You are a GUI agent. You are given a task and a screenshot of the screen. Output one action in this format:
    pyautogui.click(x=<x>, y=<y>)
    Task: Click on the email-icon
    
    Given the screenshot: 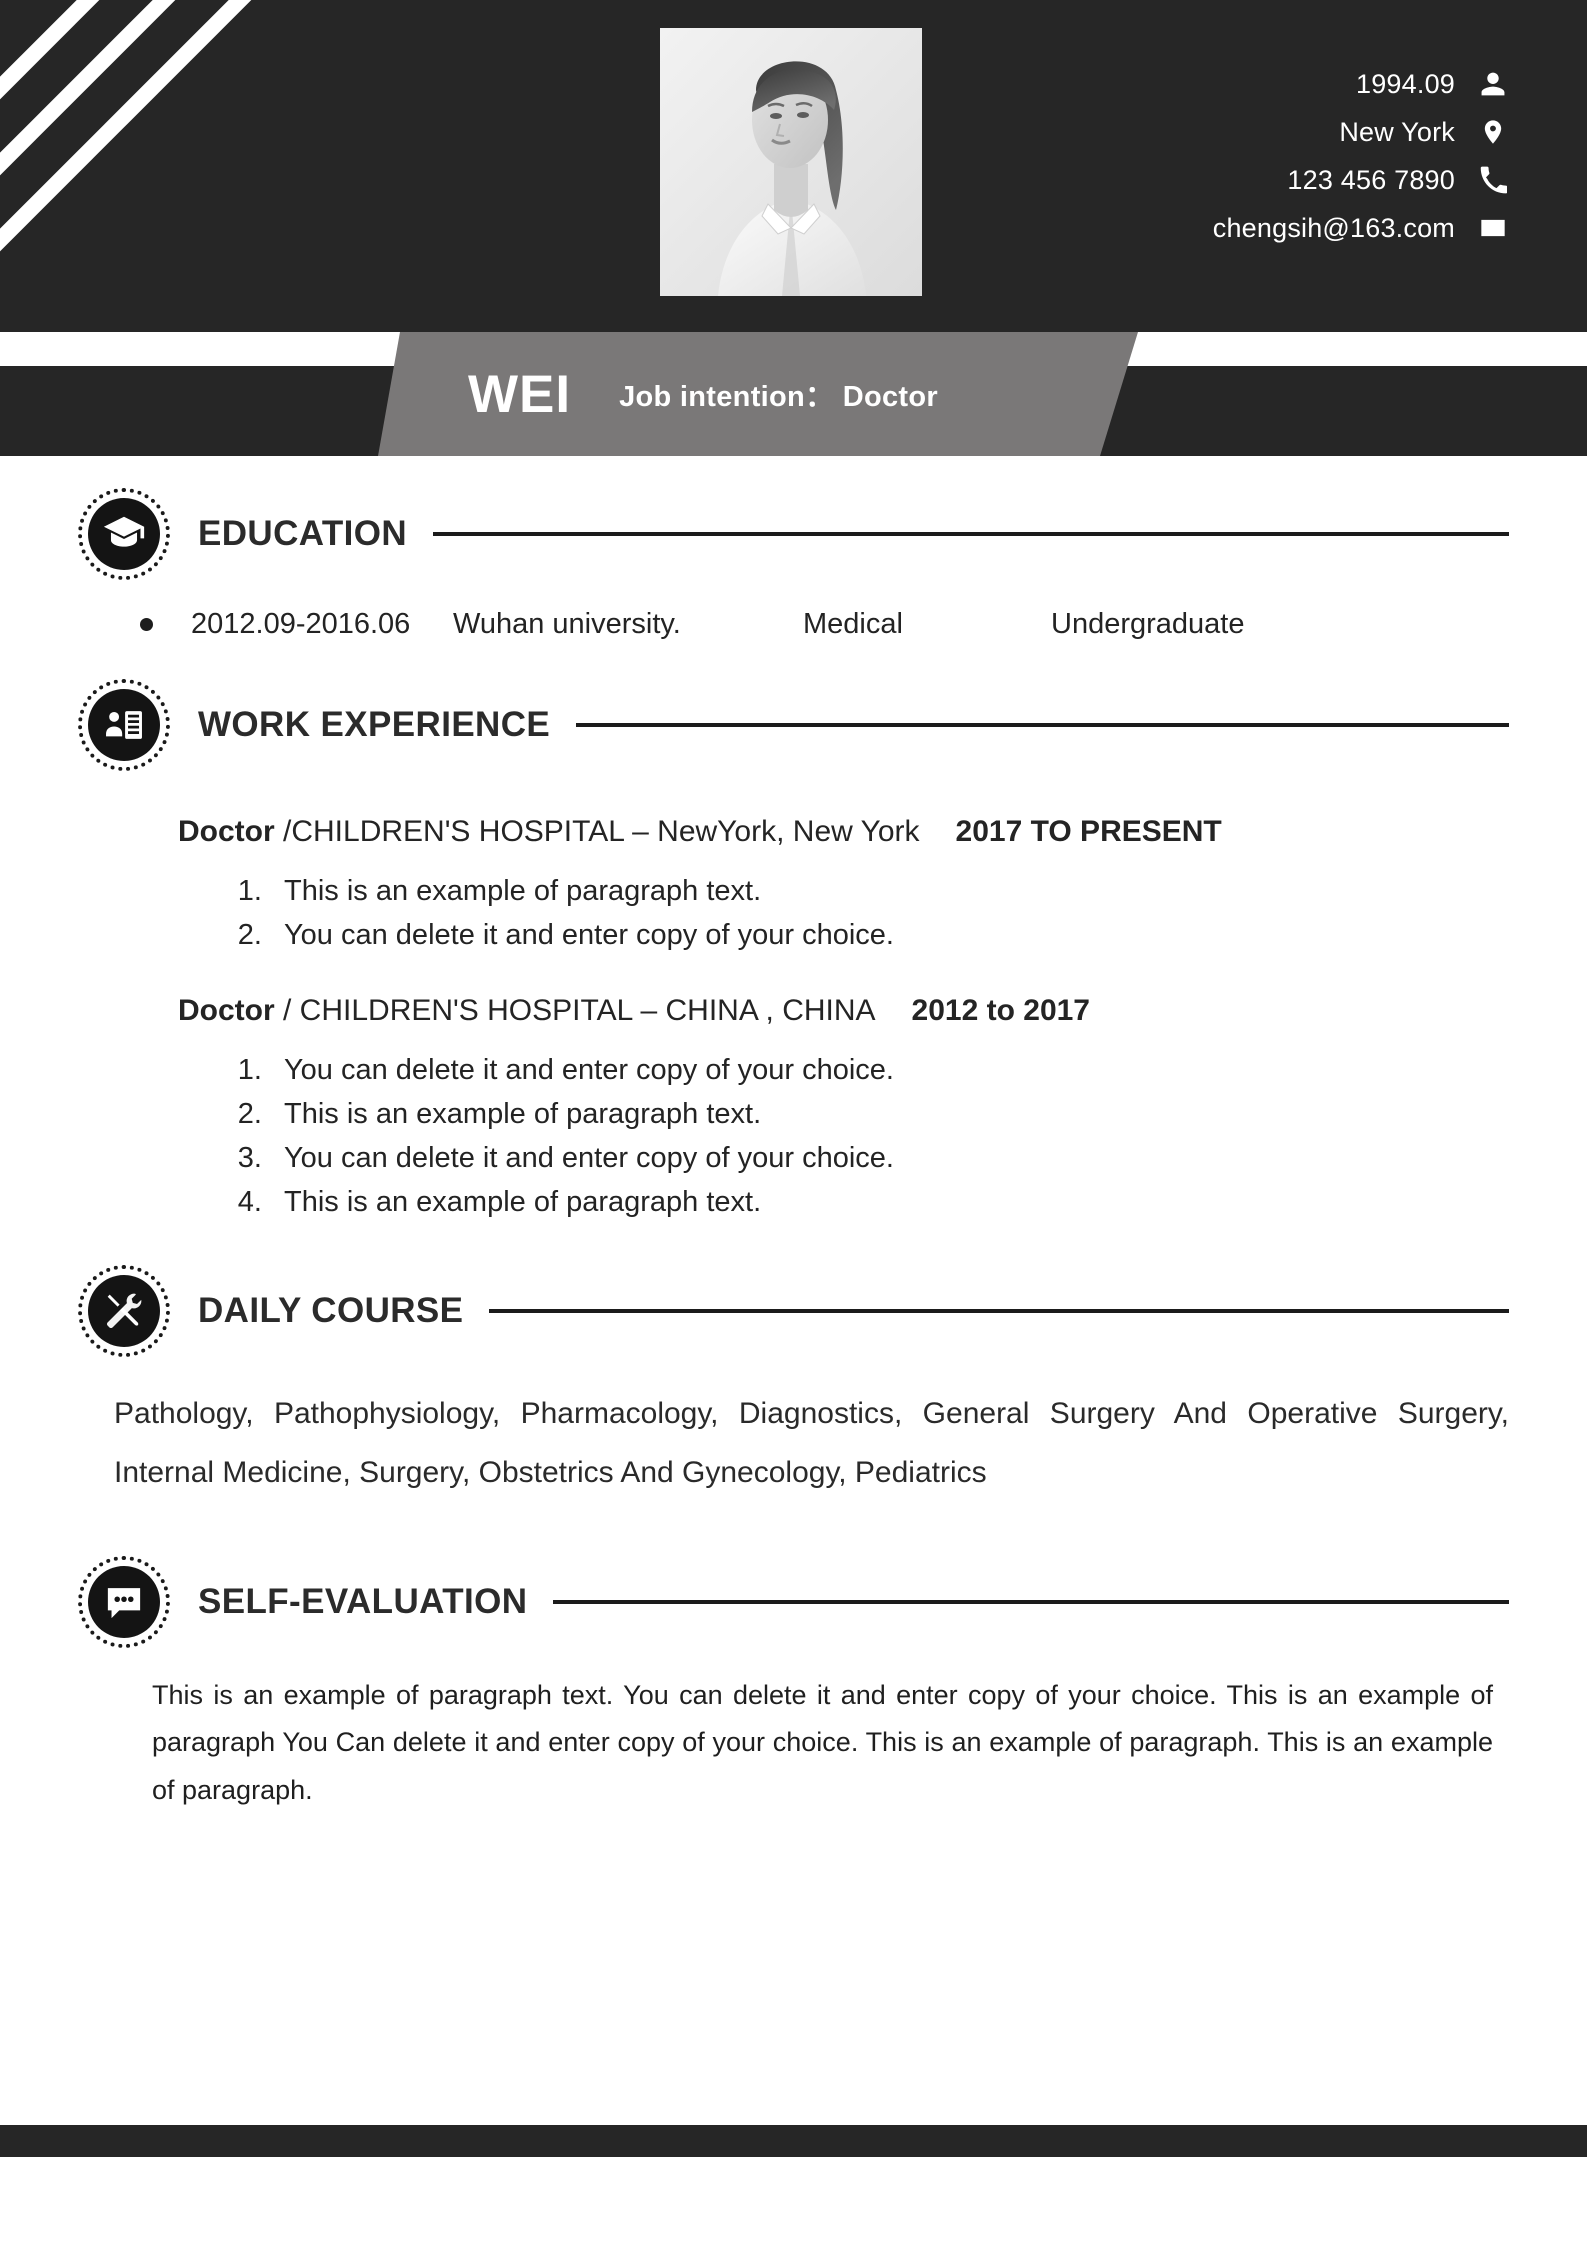 What is the action you would take?
    pyautogui.click(x=1493, y=228)
    